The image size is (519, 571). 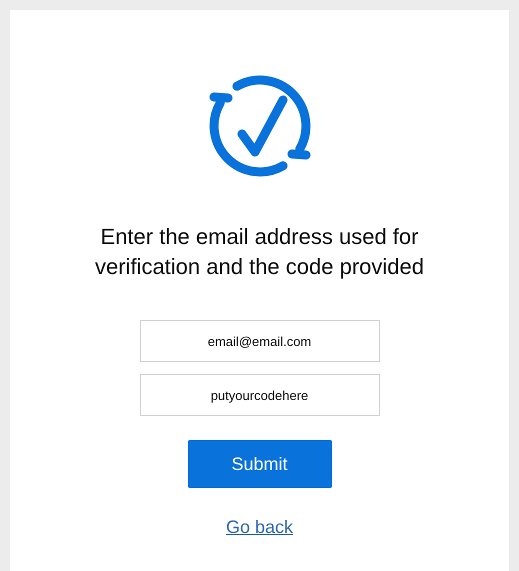 I want to click on submit-button: Submit, so click(x=260, y=464).